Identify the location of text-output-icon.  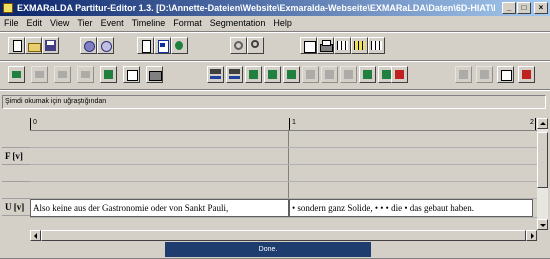
(145, 45).